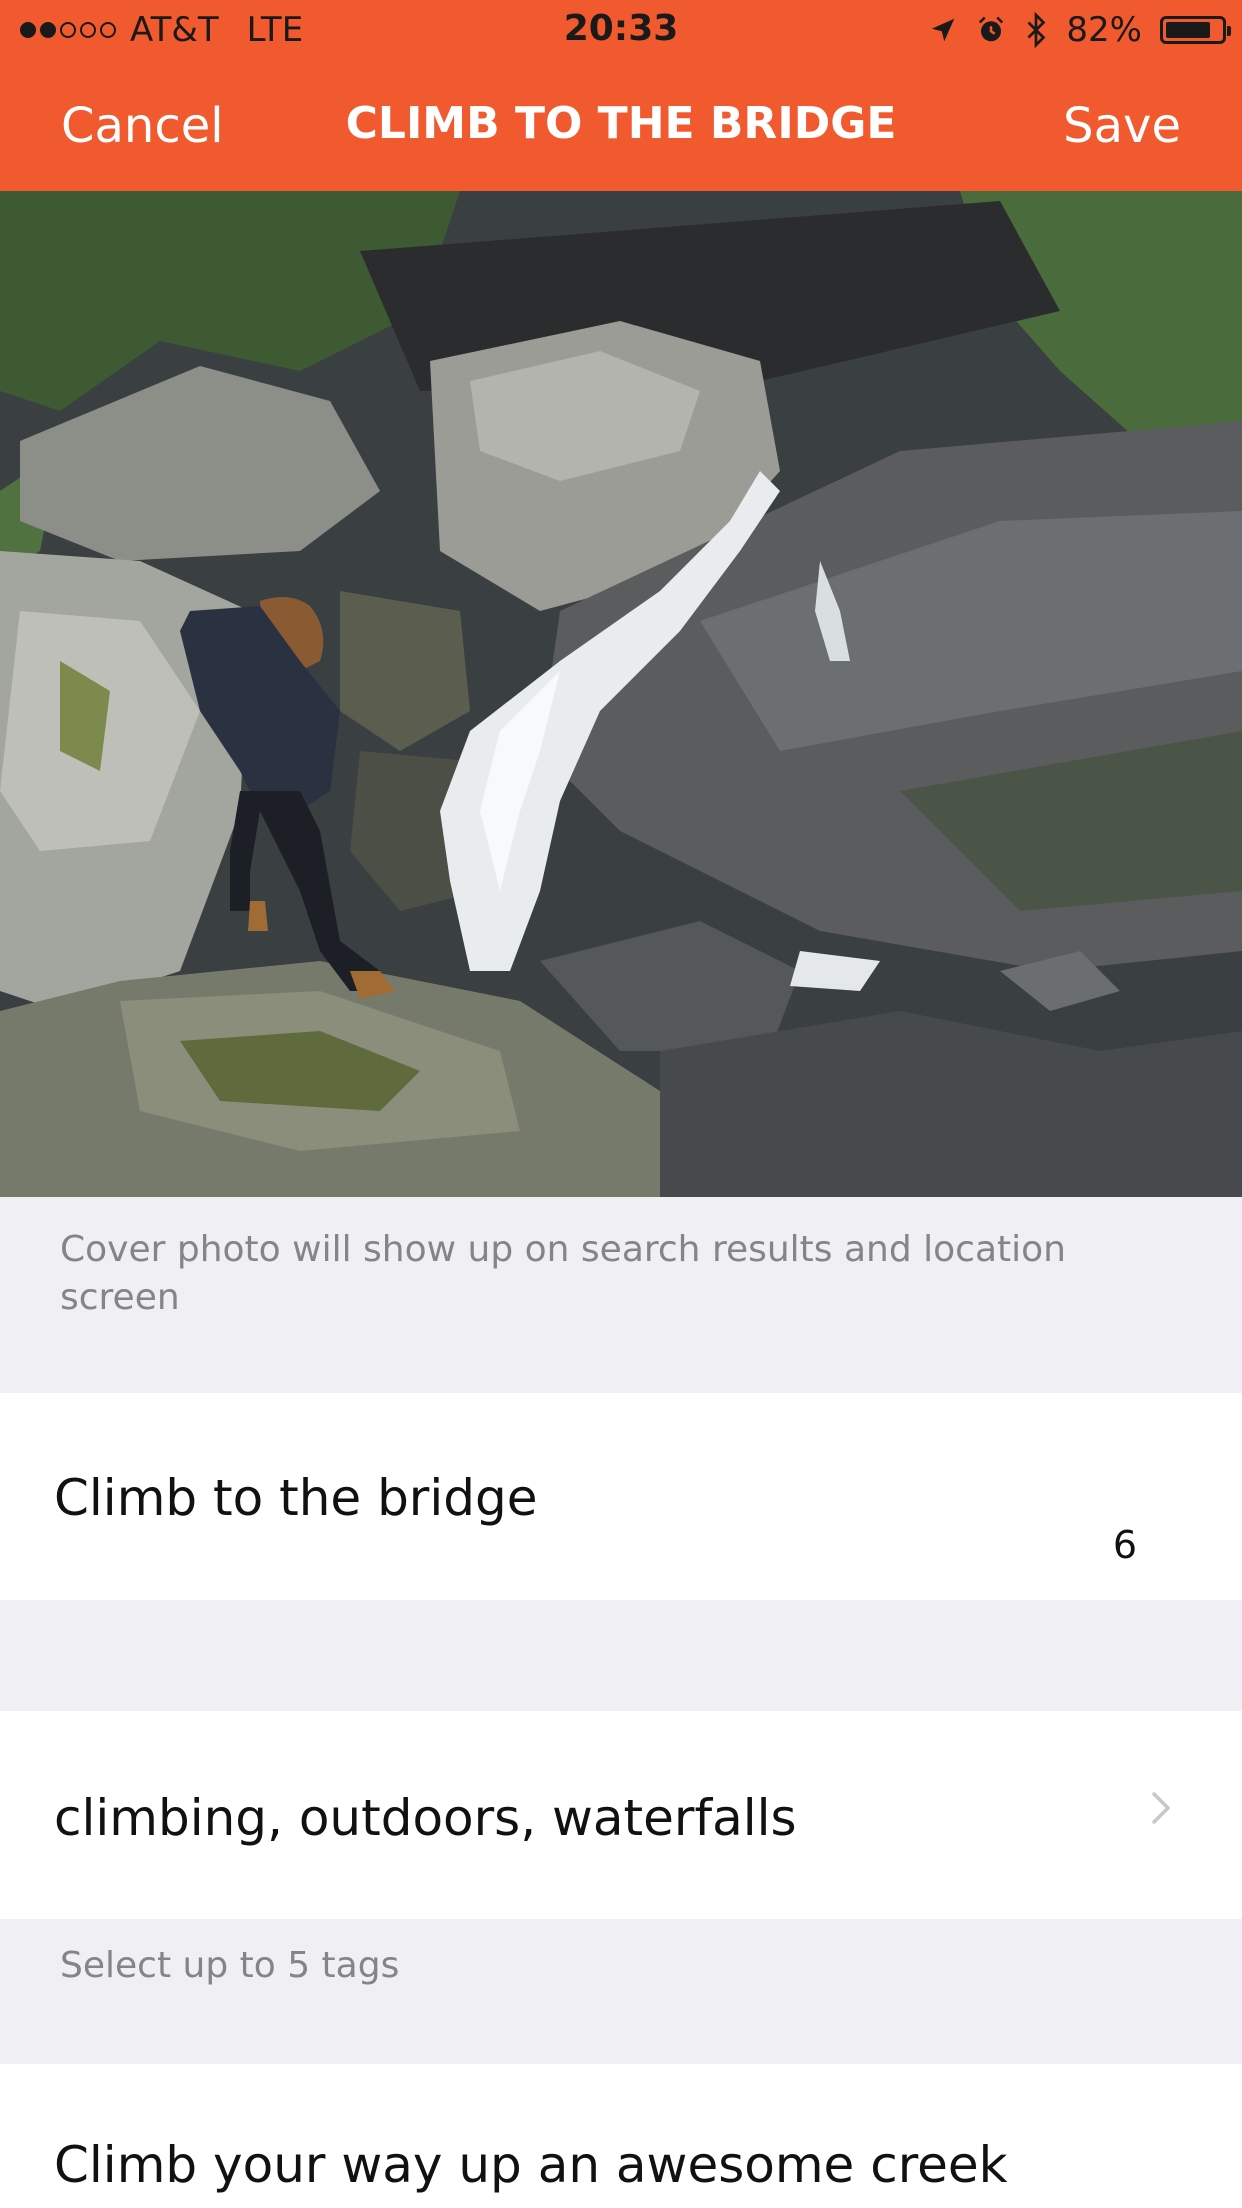  I want to click on status-icons: 82%, so click(1079, 30).